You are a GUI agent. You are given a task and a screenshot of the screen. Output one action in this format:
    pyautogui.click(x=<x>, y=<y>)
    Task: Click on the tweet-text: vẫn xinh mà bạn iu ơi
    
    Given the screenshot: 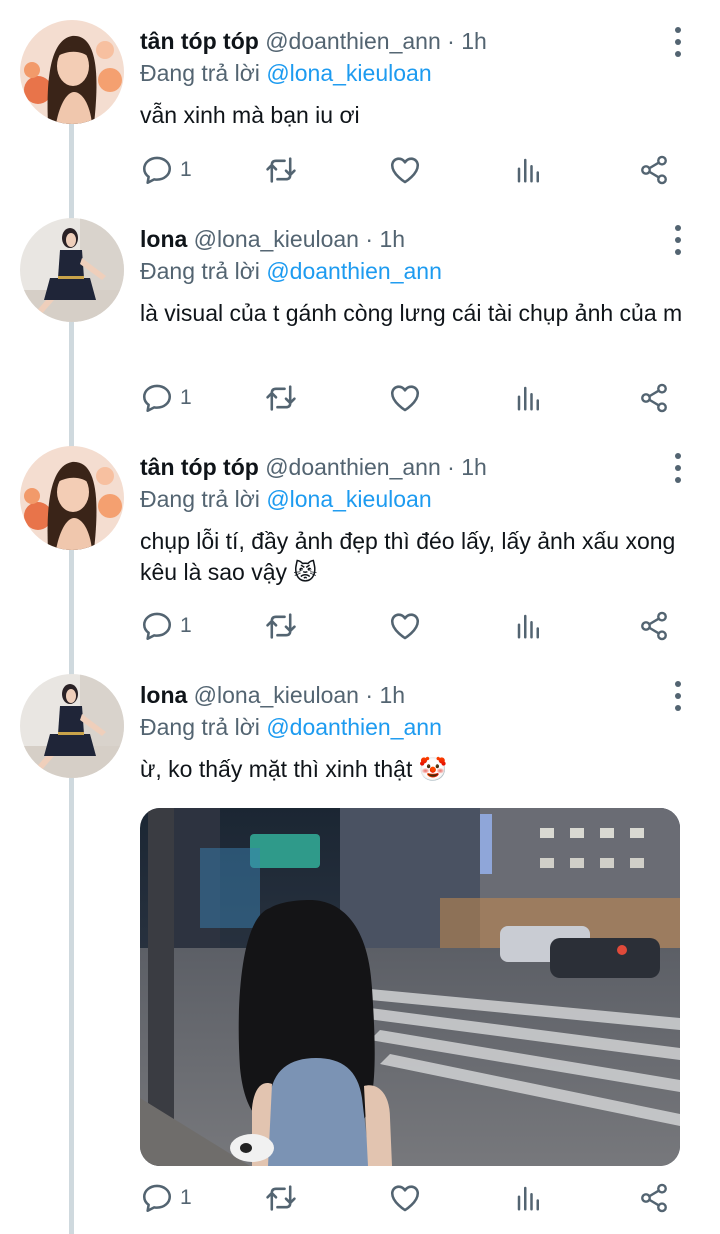 What is the action you would take?
    pyautogui.click(x=250, y=115)
    